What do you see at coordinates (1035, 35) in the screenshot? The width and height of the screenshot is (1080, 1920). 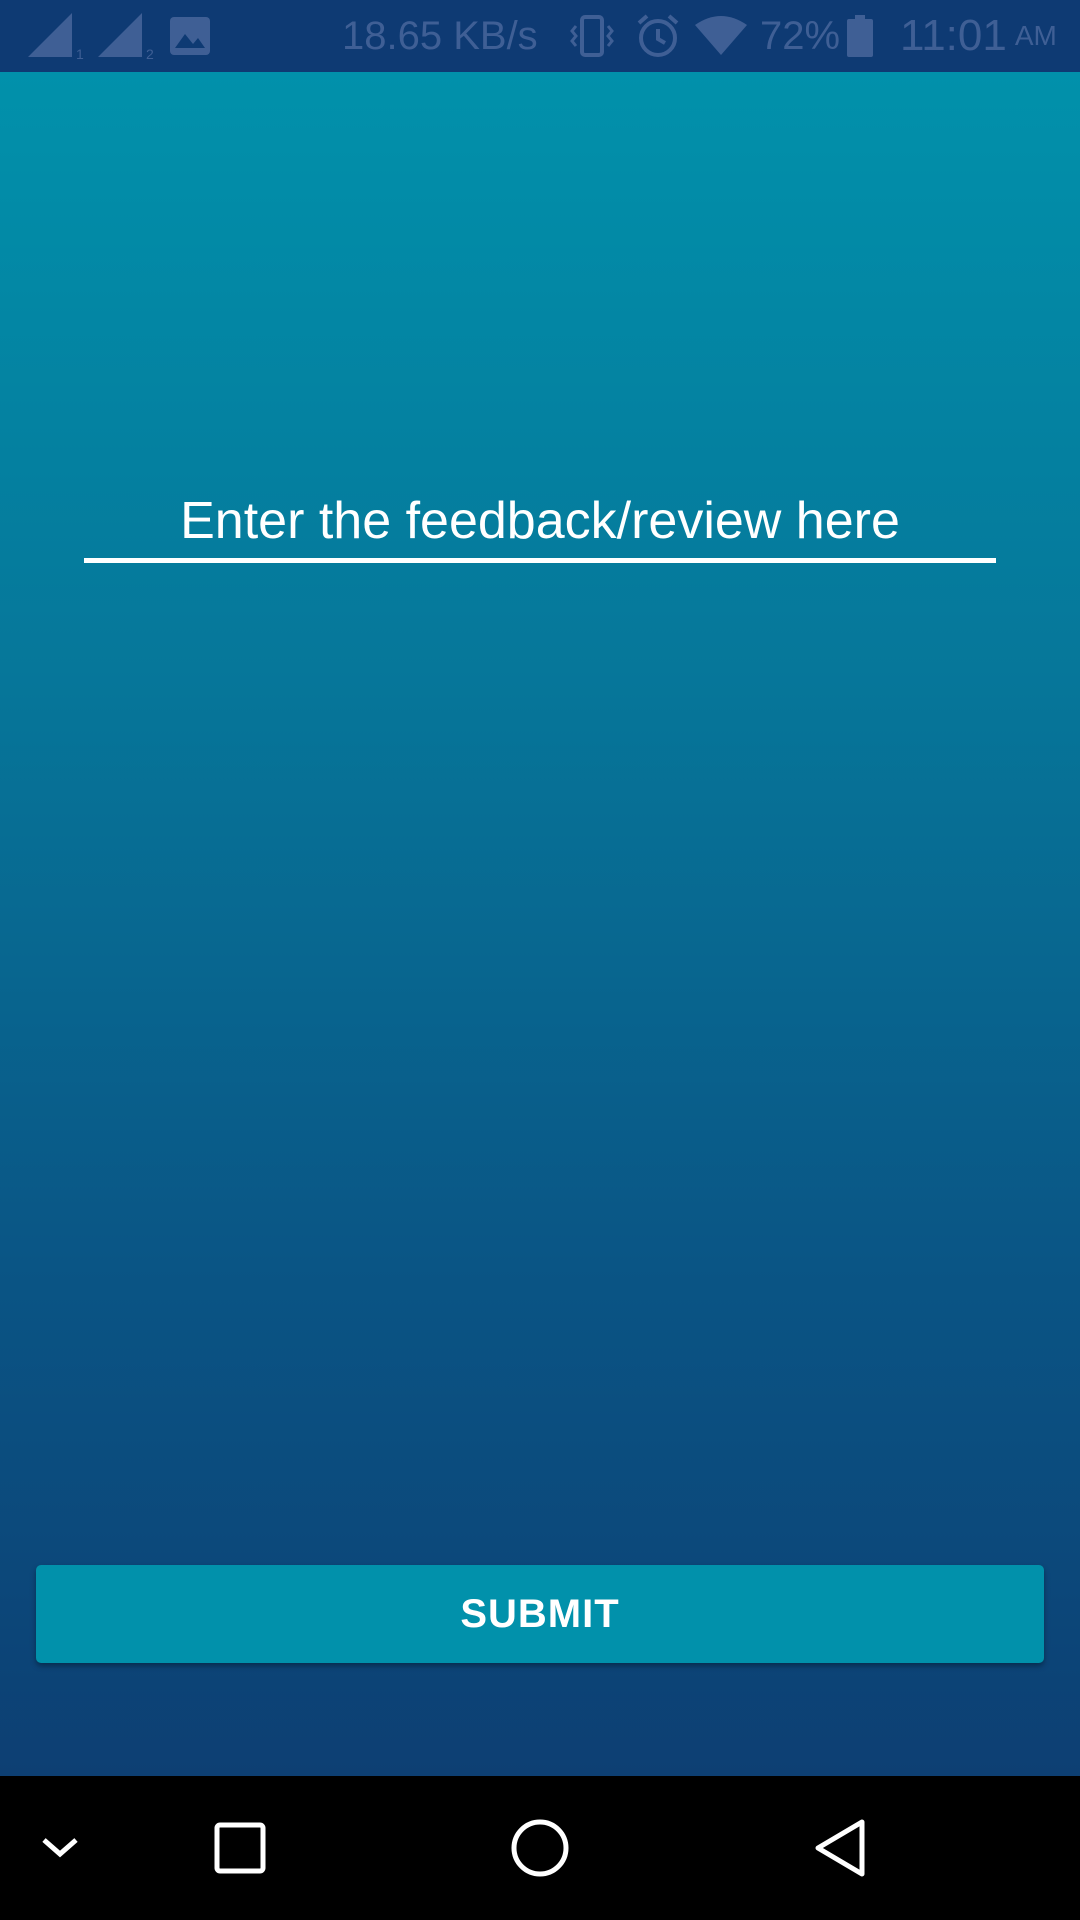 I see `clock-ampm: AM` at bounding box center [1035, 35].